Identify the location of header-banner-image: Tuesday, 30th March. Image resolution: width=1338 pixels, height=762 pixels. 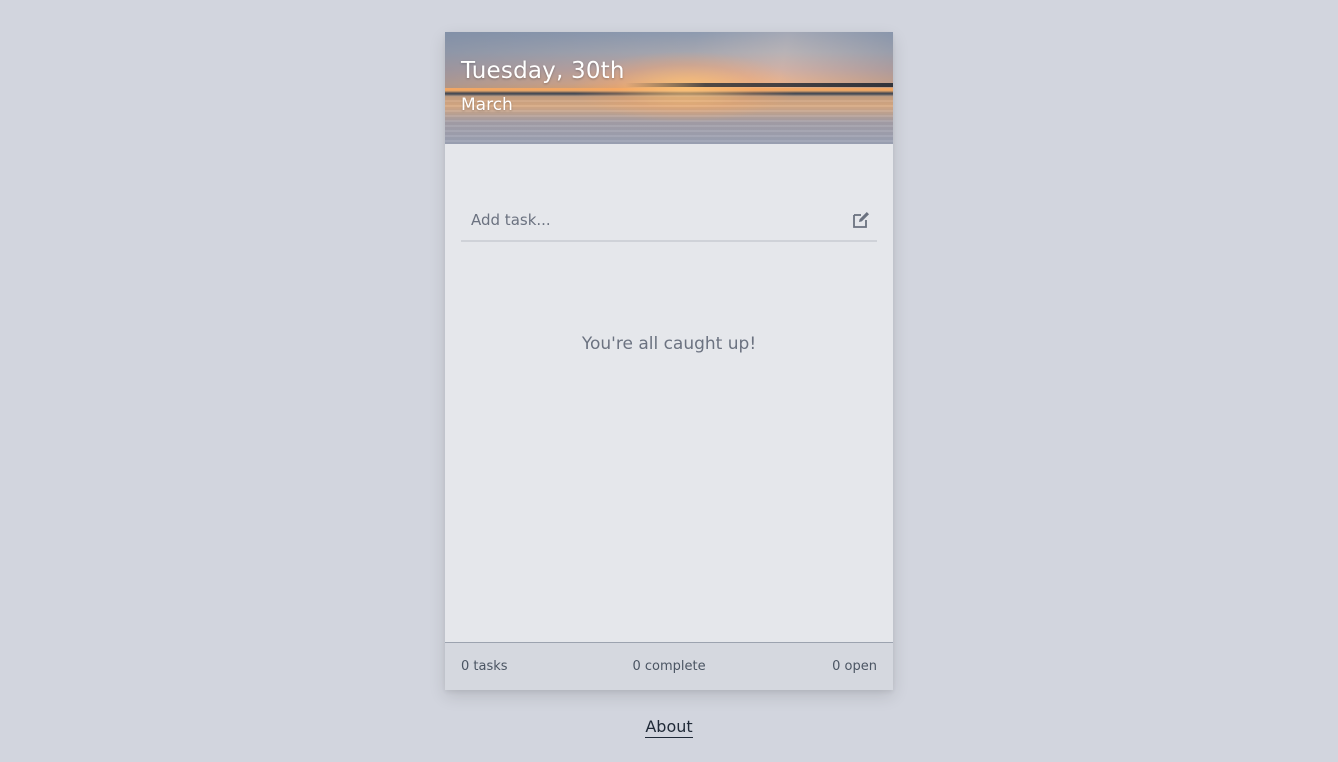
(669, 88).